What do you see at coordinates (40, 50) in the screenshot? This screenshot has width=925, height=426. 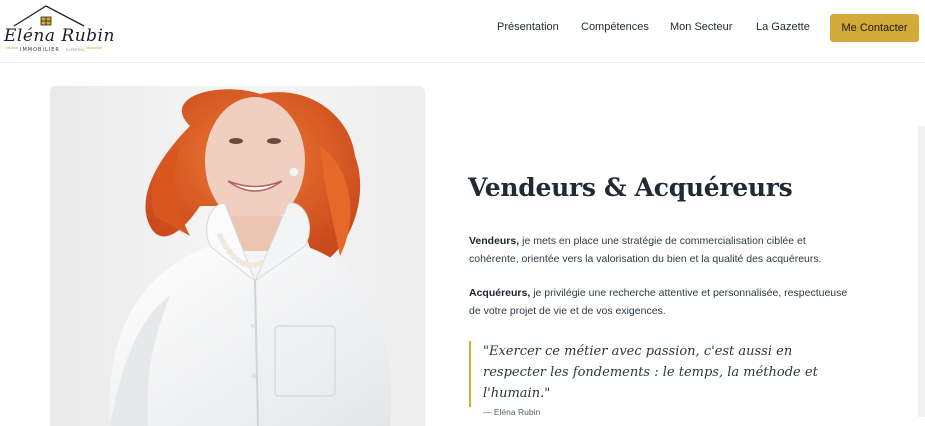 I see `logo-subtitle: IMMOBILIER` at bounding box center [40, 50].